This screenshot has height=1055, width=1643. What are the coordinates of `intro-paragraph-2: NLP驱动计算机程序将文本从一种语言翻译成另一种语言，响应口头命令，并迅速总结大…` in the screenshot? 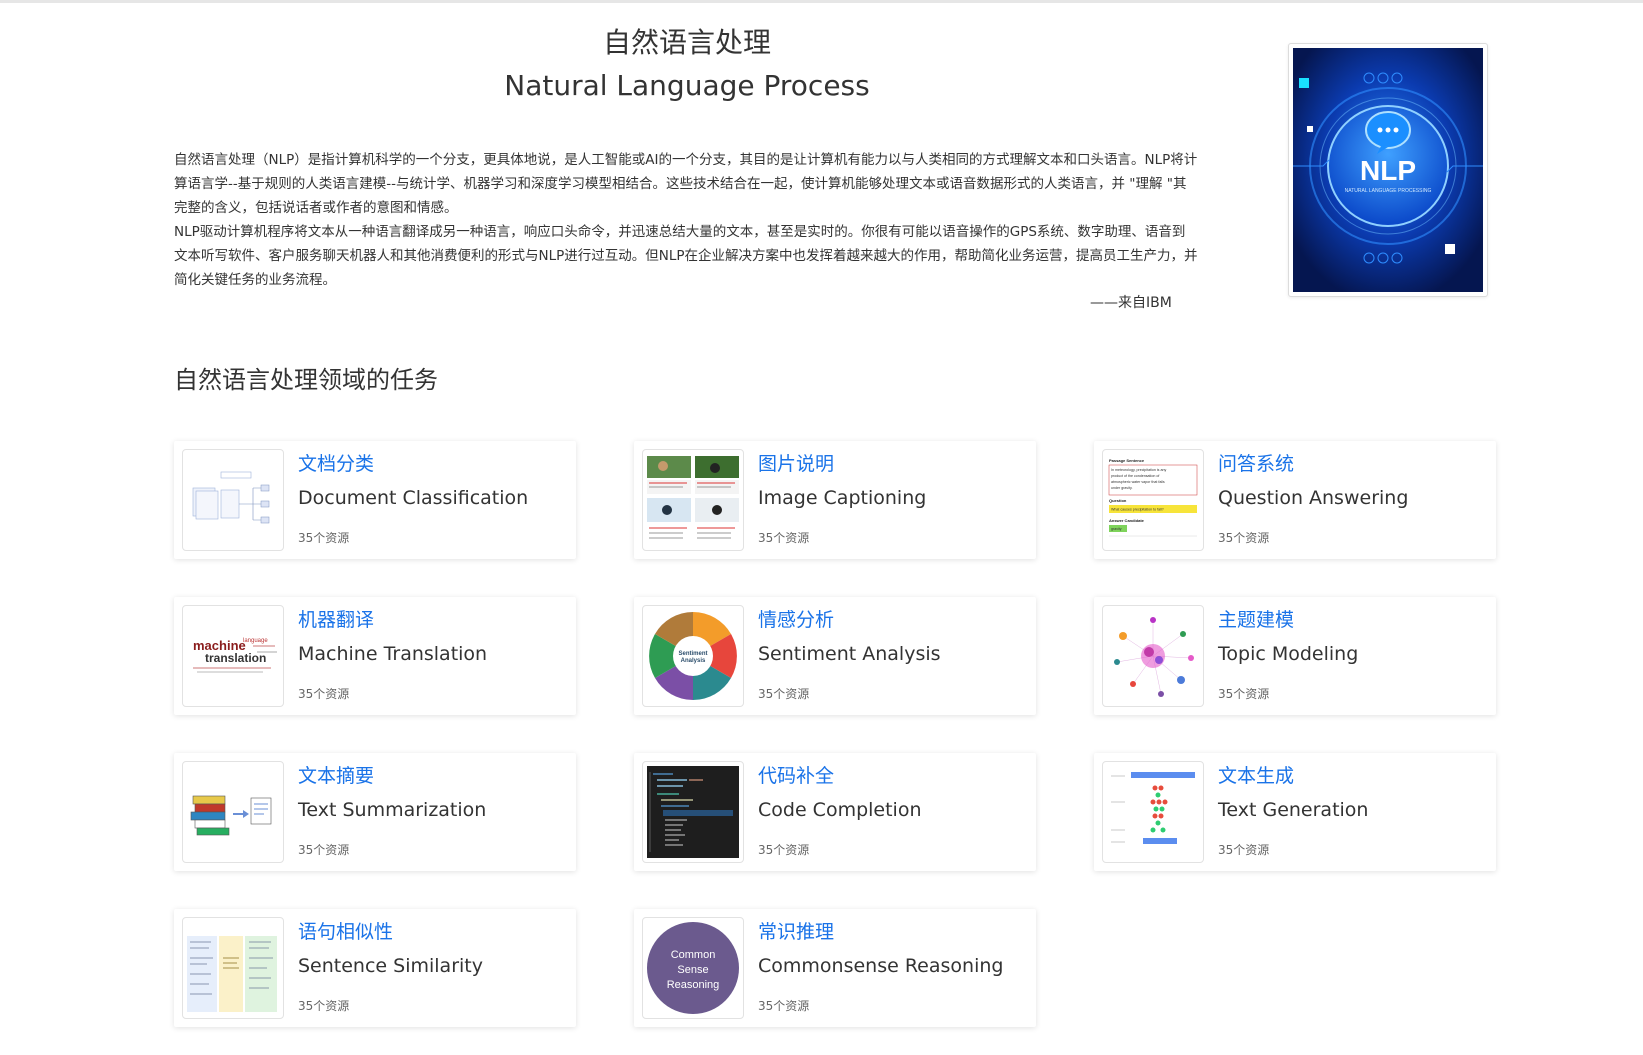 It's located at (686, 256).